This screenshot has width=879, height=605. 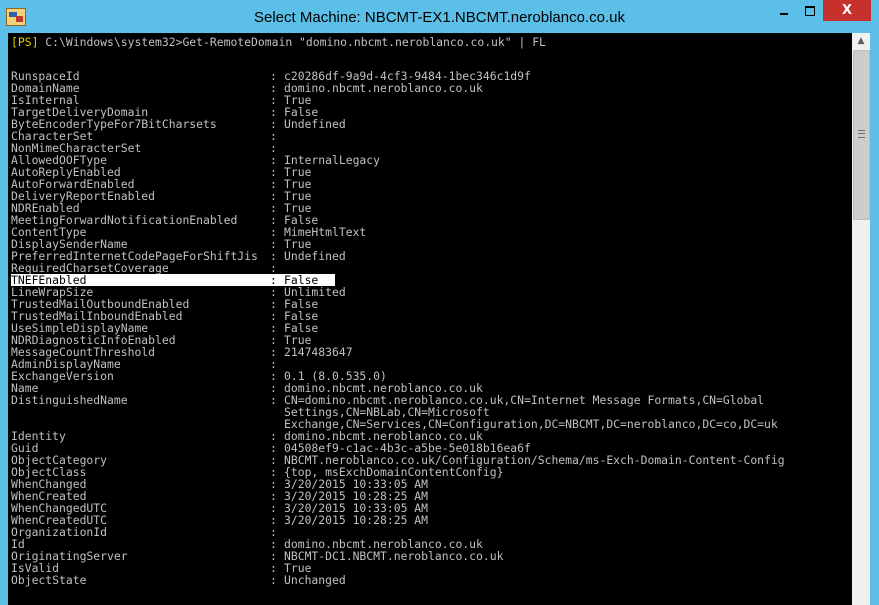 I want to click on close-button: X, so click(x=847, y=10).